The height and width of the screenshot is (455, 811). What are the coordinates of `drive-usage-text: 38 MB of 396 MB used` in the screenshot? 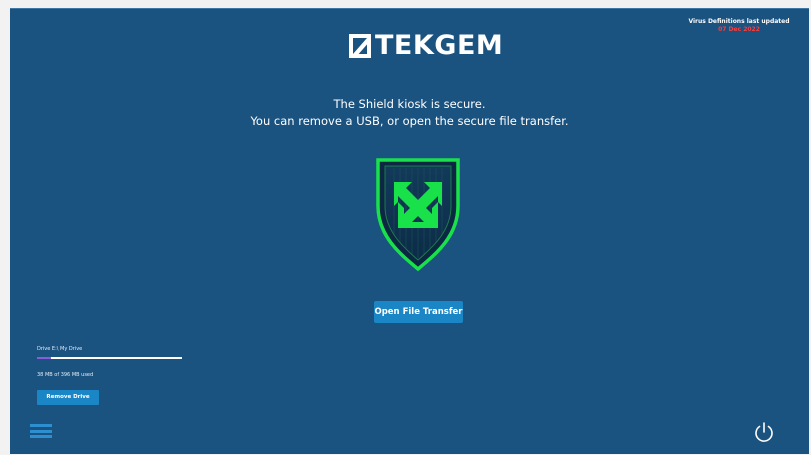 It's located at (65, 375).